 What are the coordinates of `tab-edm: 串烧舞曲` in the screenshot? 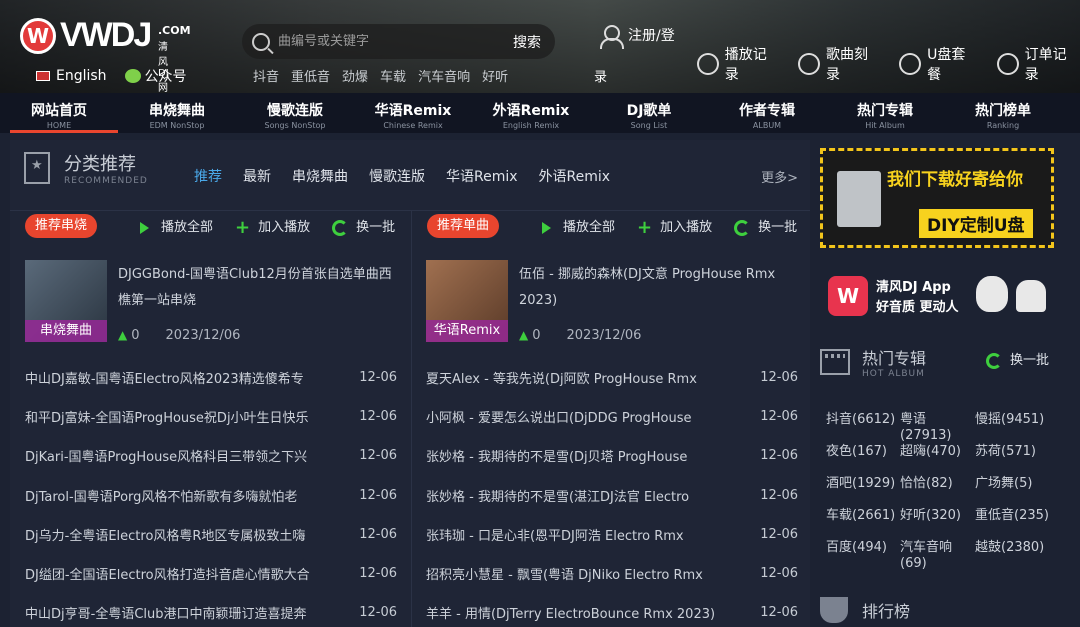 It's located at (320, 176).